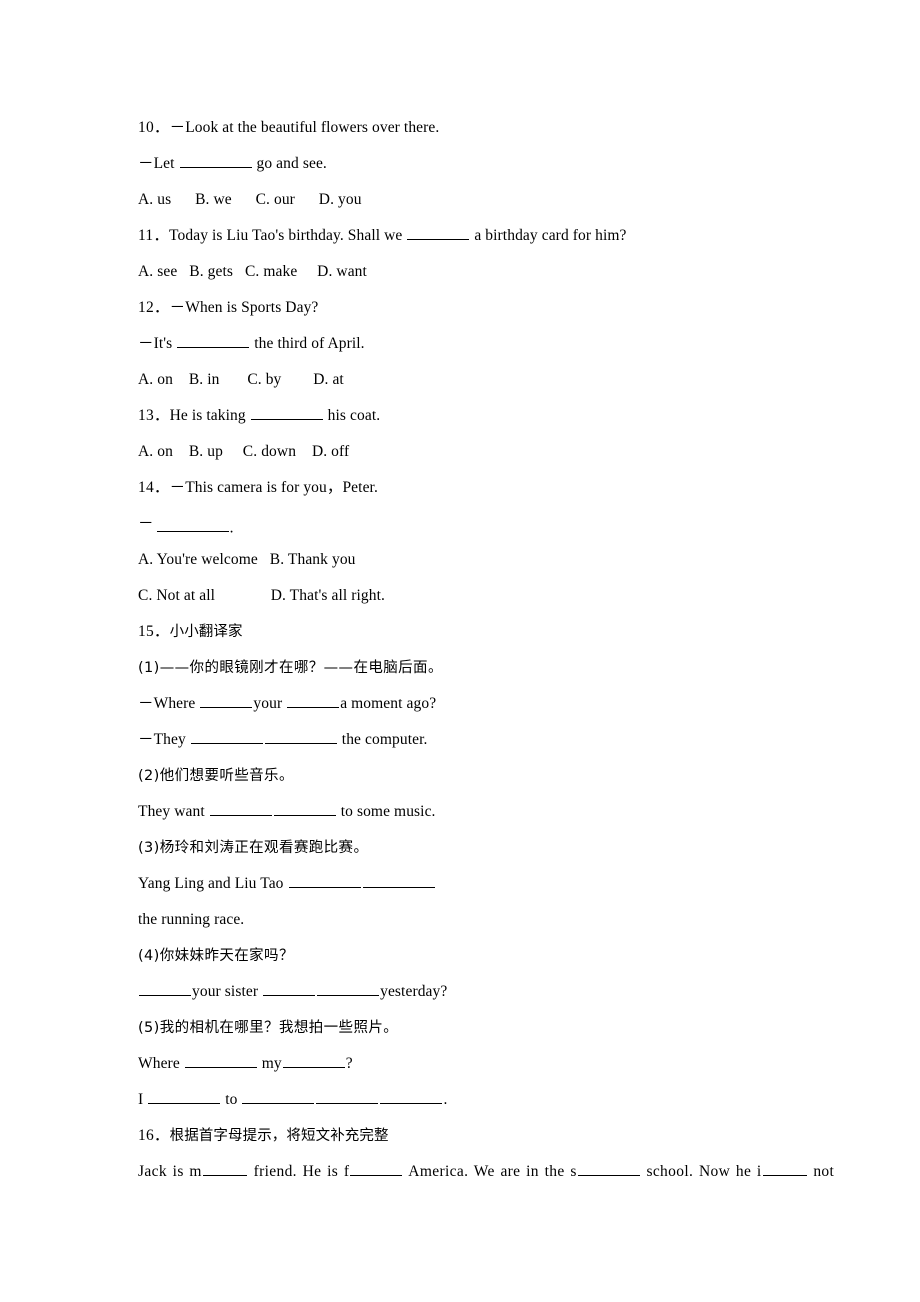 The width and height of the screenshot is (920, 1302). I want to click on question-16-title: 根据首字母提示，将短文补充完整, so click(279, 1136).